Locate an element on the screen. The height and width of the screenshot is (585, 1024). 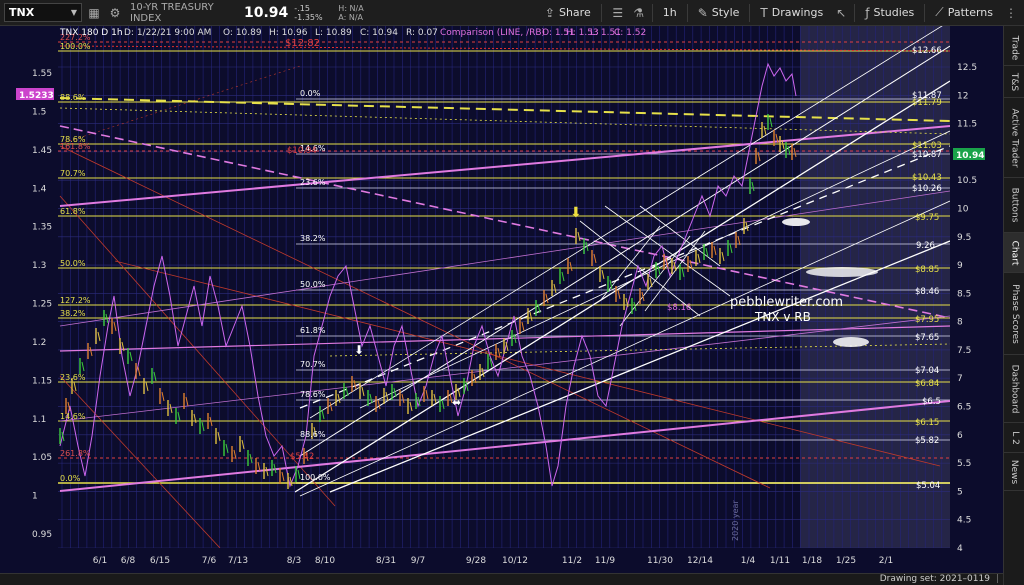
x-axis-tick: 6/8 is located at coordinates (128, 561).